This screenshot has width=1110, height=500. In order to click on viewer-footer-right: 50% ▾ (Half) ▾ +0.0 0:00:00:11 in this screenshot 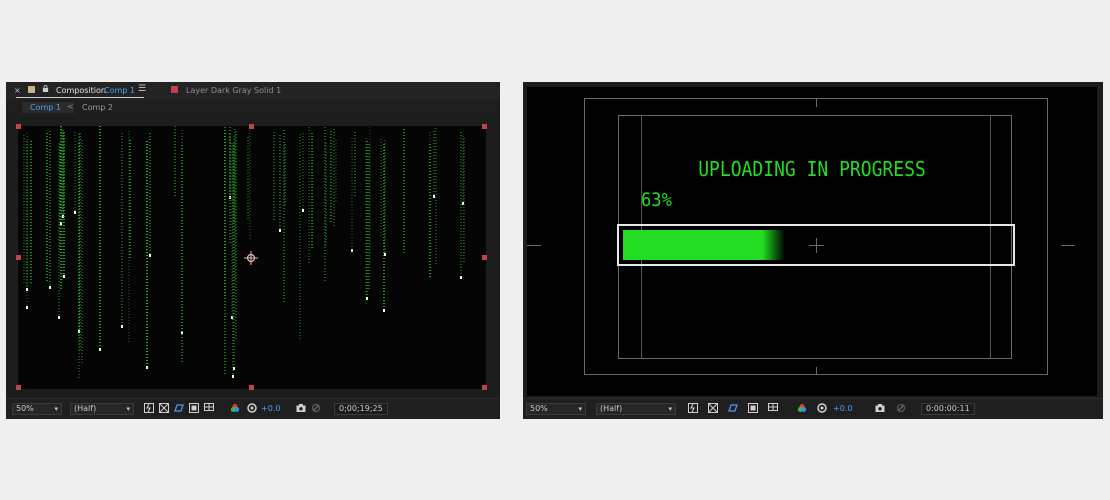, I will do `click(813, 408)`.